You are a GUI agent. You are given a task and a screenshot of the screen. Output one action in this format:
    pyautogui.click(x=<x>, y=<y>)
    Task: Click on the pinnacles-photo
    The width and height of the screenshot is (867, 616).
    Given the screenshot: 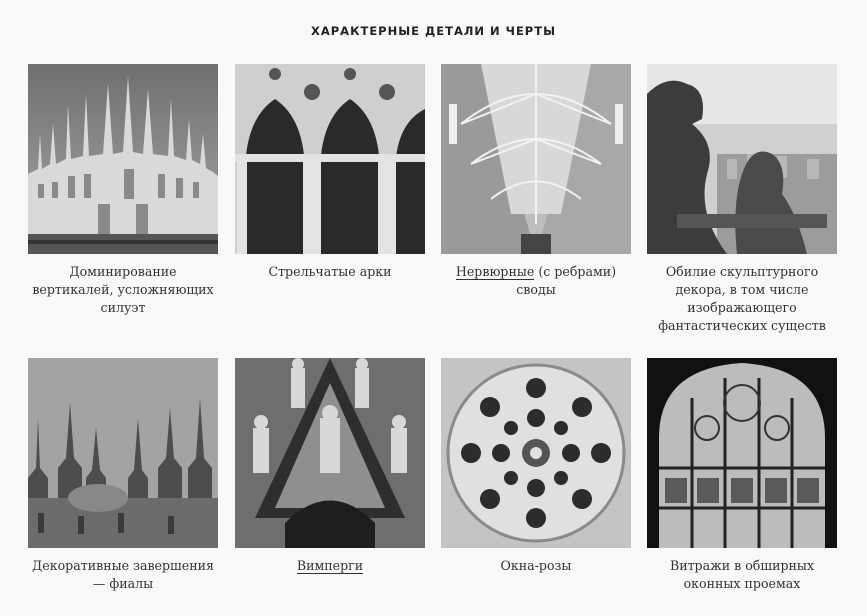 What is the action you would take?
    pyautogui.click(x=123, y=453)
    